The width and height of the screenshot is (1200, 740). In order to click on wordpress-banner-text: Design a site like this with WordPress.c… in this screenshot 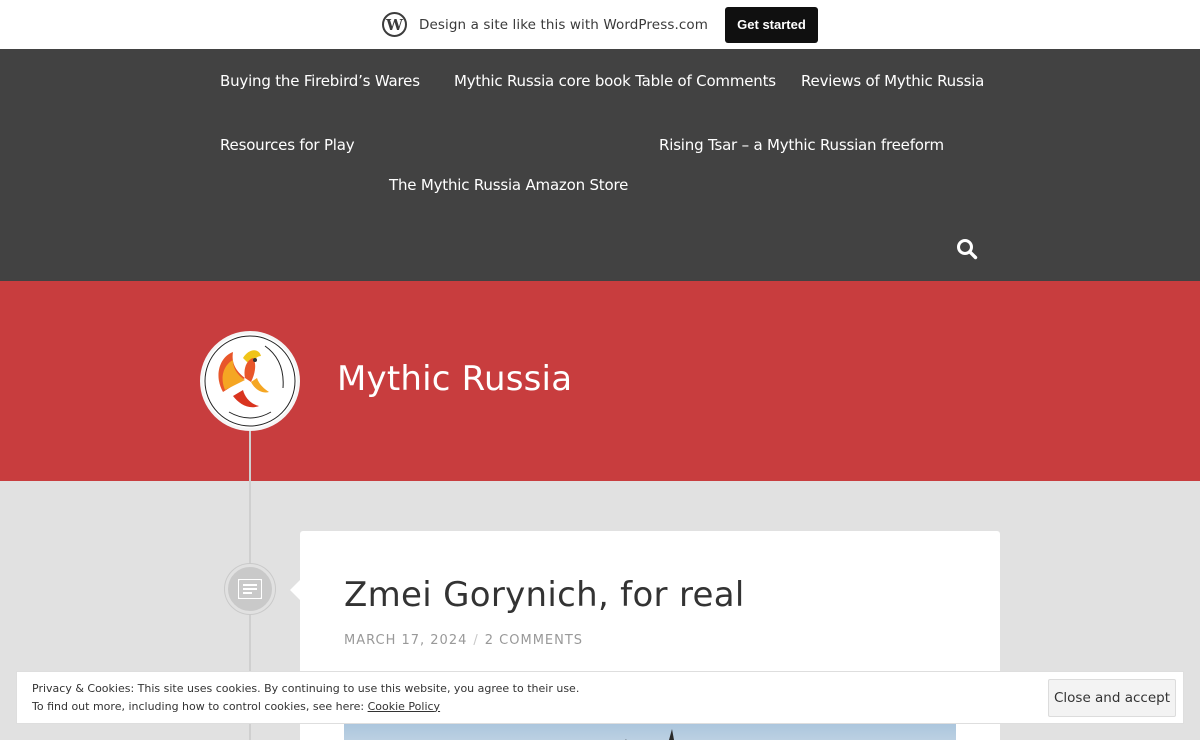, I will do `click(563, 25)`.